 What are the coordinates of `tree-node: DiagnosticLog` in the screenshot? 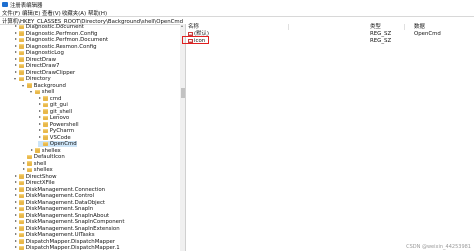 It's located at (39, 53).